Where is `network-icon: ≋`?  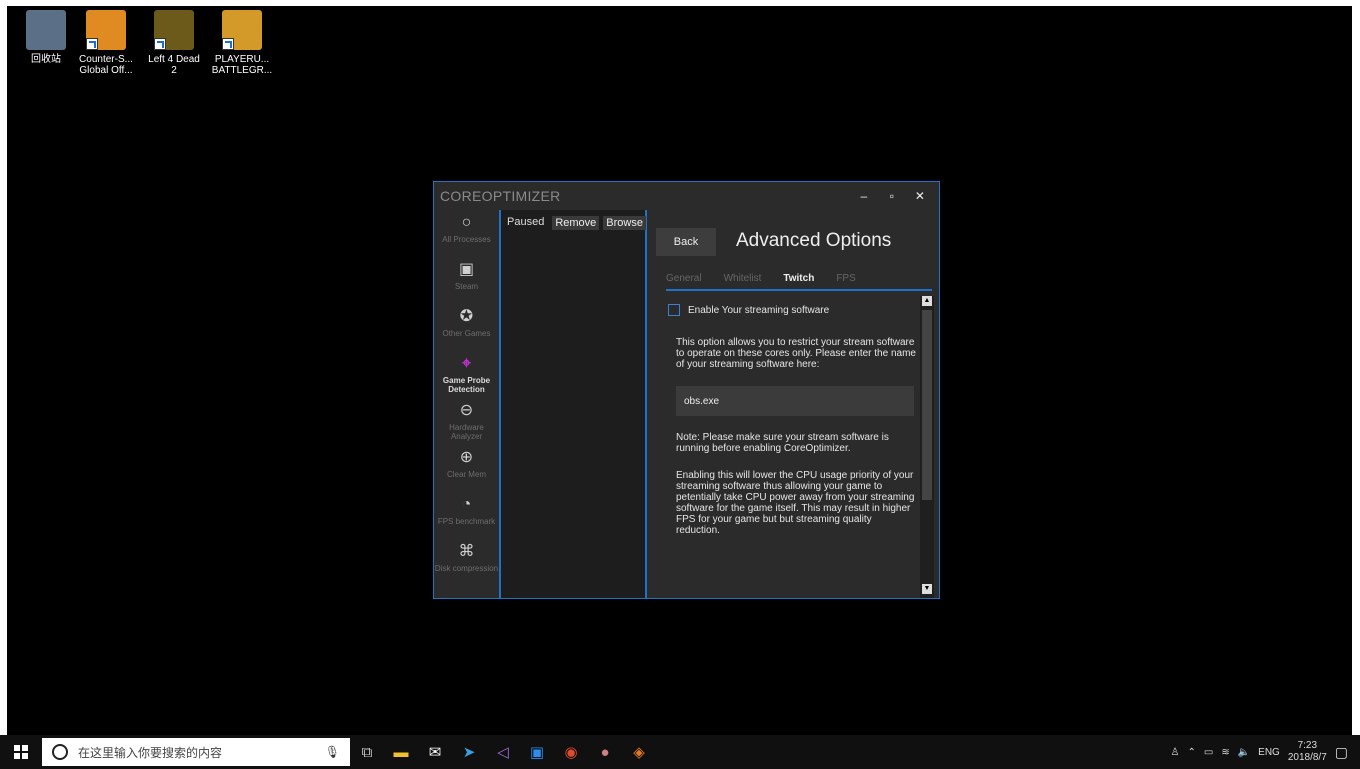
network-icon: ≋ is located at coordinates (1225, 752).